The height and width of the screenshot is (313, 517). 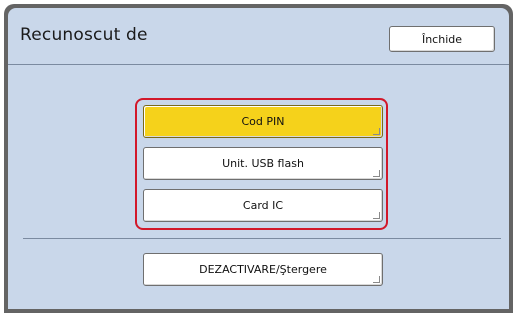 I want to click on disable-delete-button: DEZACTIVARE/Ştergere, so click(x=263, y=269).